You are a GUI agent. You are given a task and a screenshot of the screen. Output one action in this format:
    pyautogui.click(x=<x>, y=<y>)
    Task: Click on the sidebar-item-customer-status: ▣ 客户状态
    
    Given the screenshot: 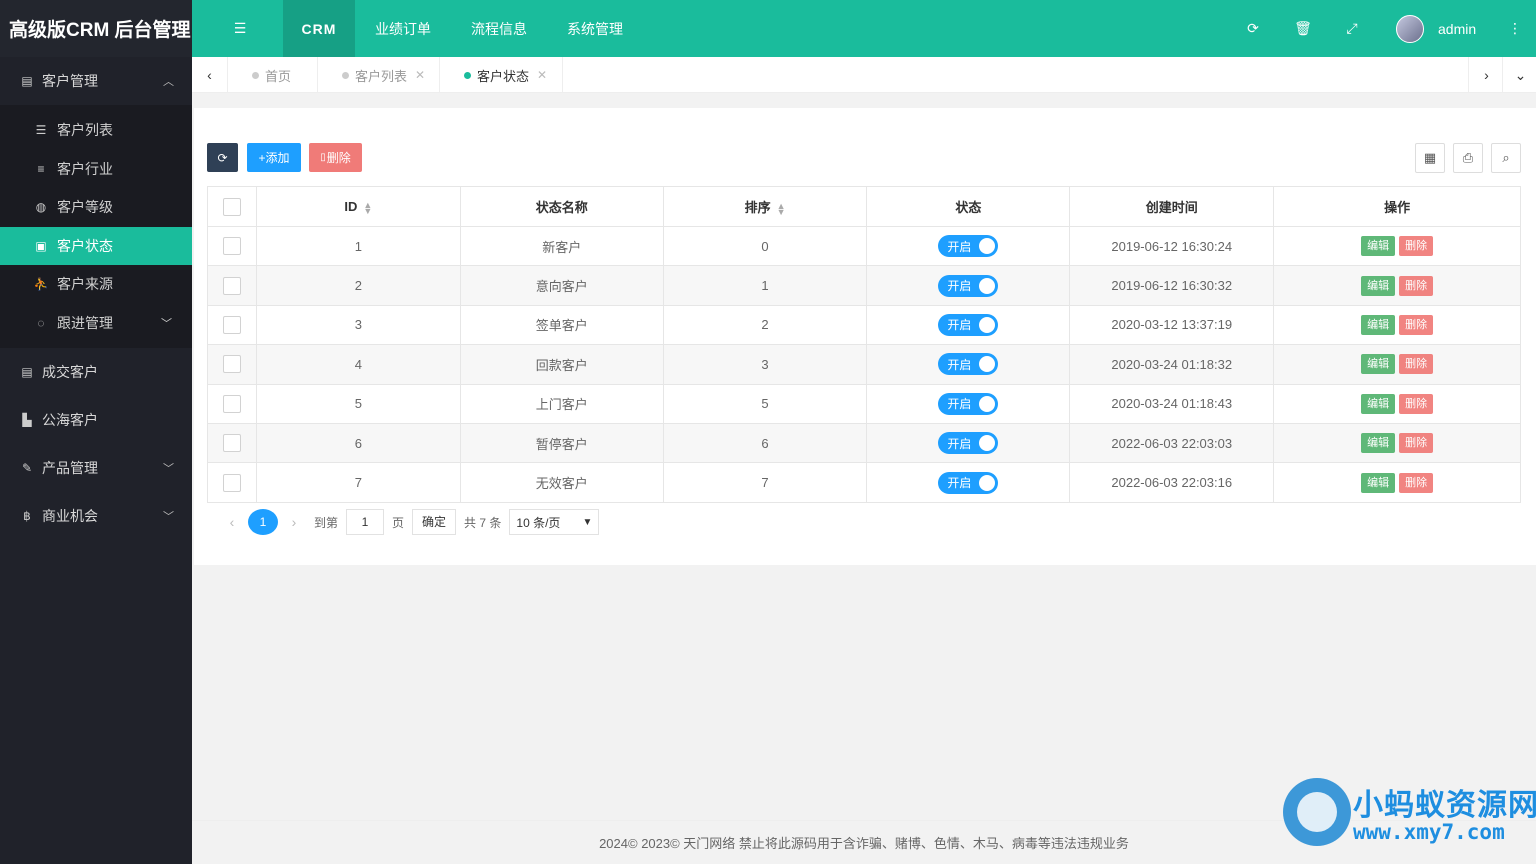 What is the action you would take?
    pyautogui.click(x=96, y=245)
    